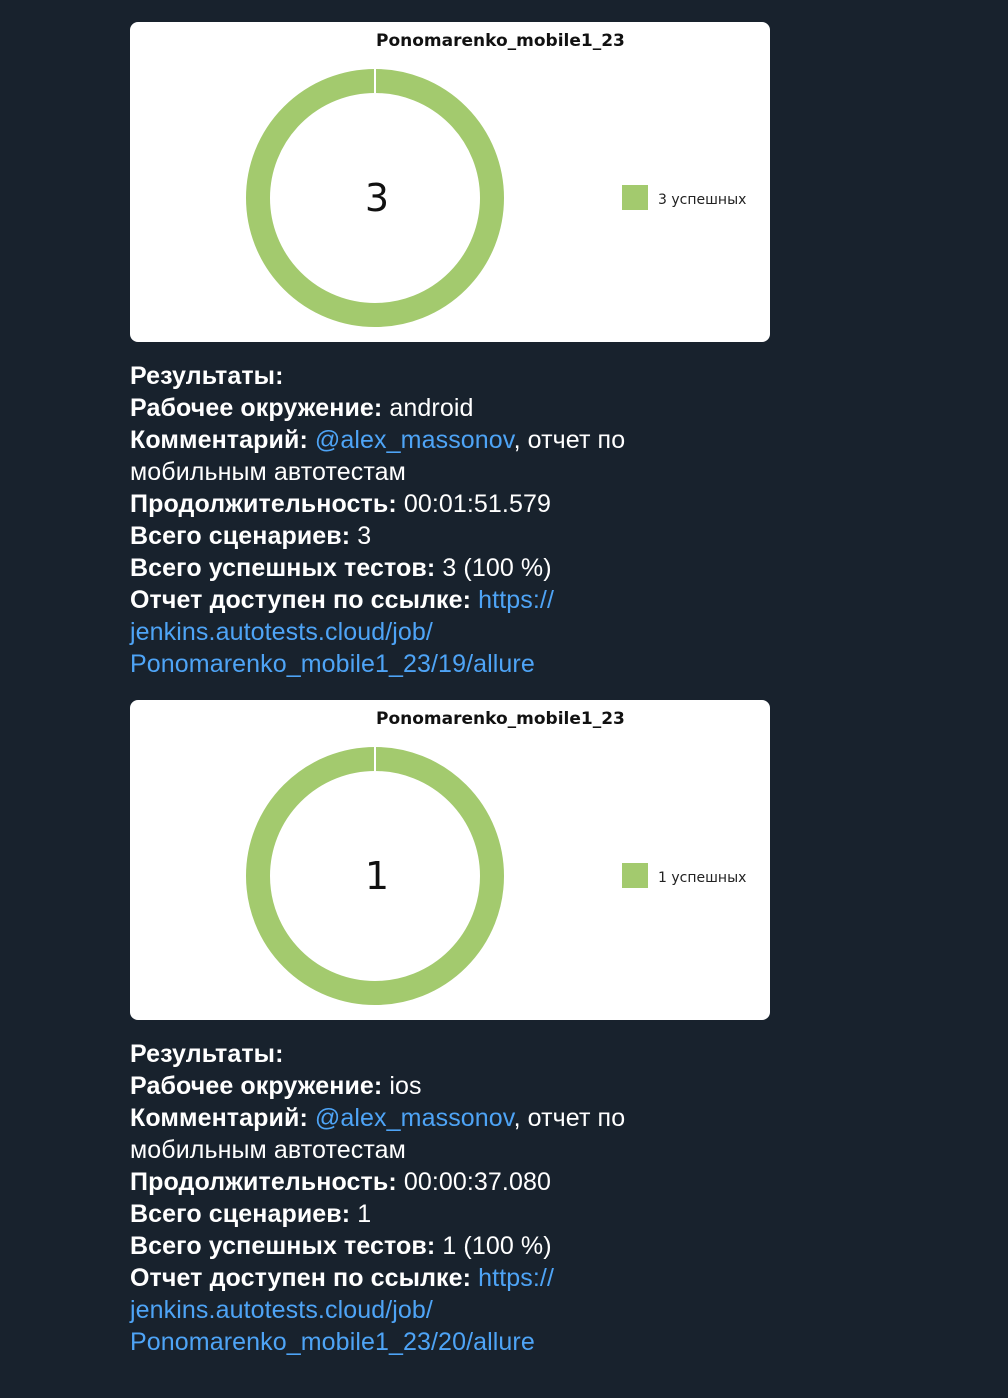  Describe the element at coordinates (332, 664) in the screenshot. I see `report-link-part: Ponomarenko_mobile1_23/19/allure` at that location.